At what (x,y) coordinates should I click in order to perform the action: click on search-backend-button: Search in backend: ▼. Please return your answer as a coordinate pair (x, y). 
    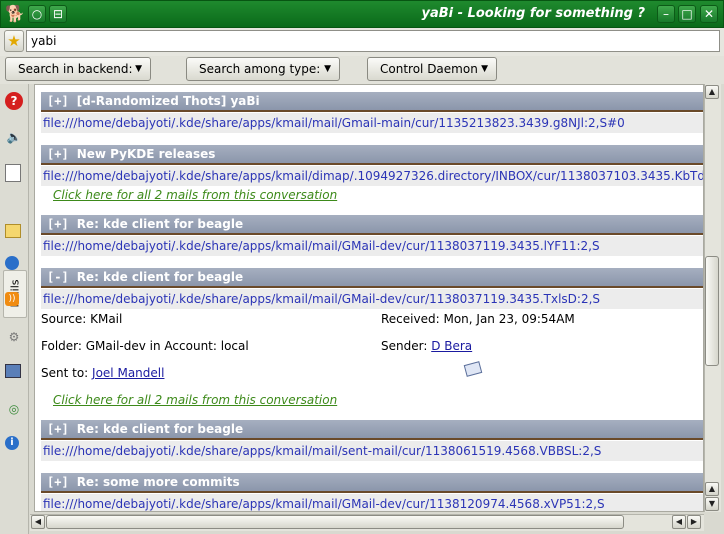
    Looking at the image, I should click on (78, 69).